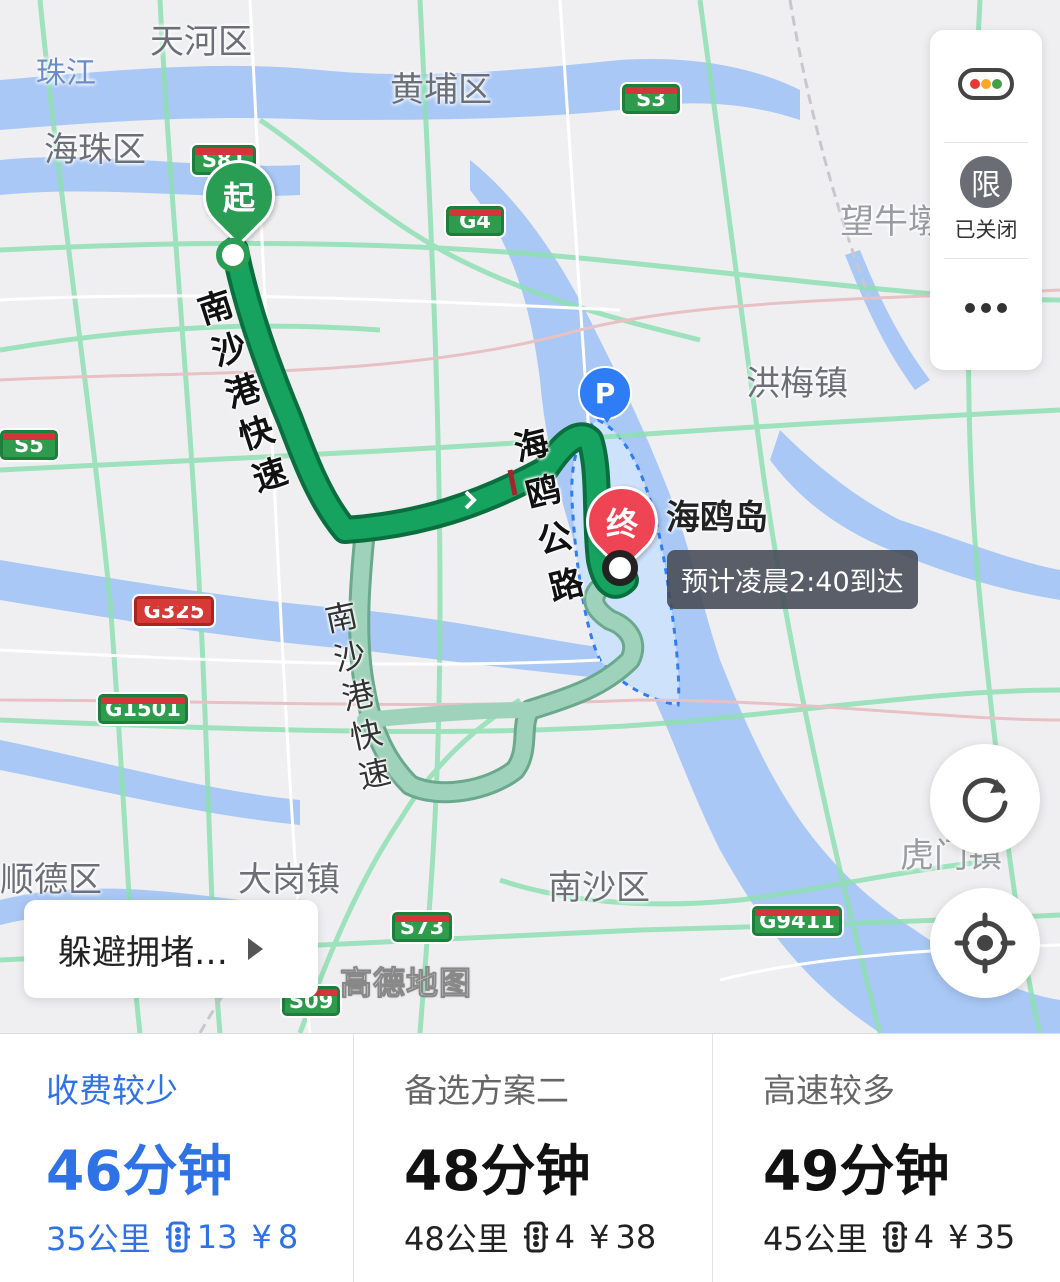  What do you see at coordinates (422, 927) in the screenshot?
I see `shield-s73: S73` at bounding box center [422, 927].